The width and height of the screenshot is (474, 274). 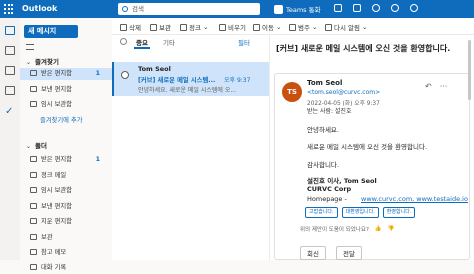 I want to click on sweep-label: 비우기, so click(x=237, y=28).